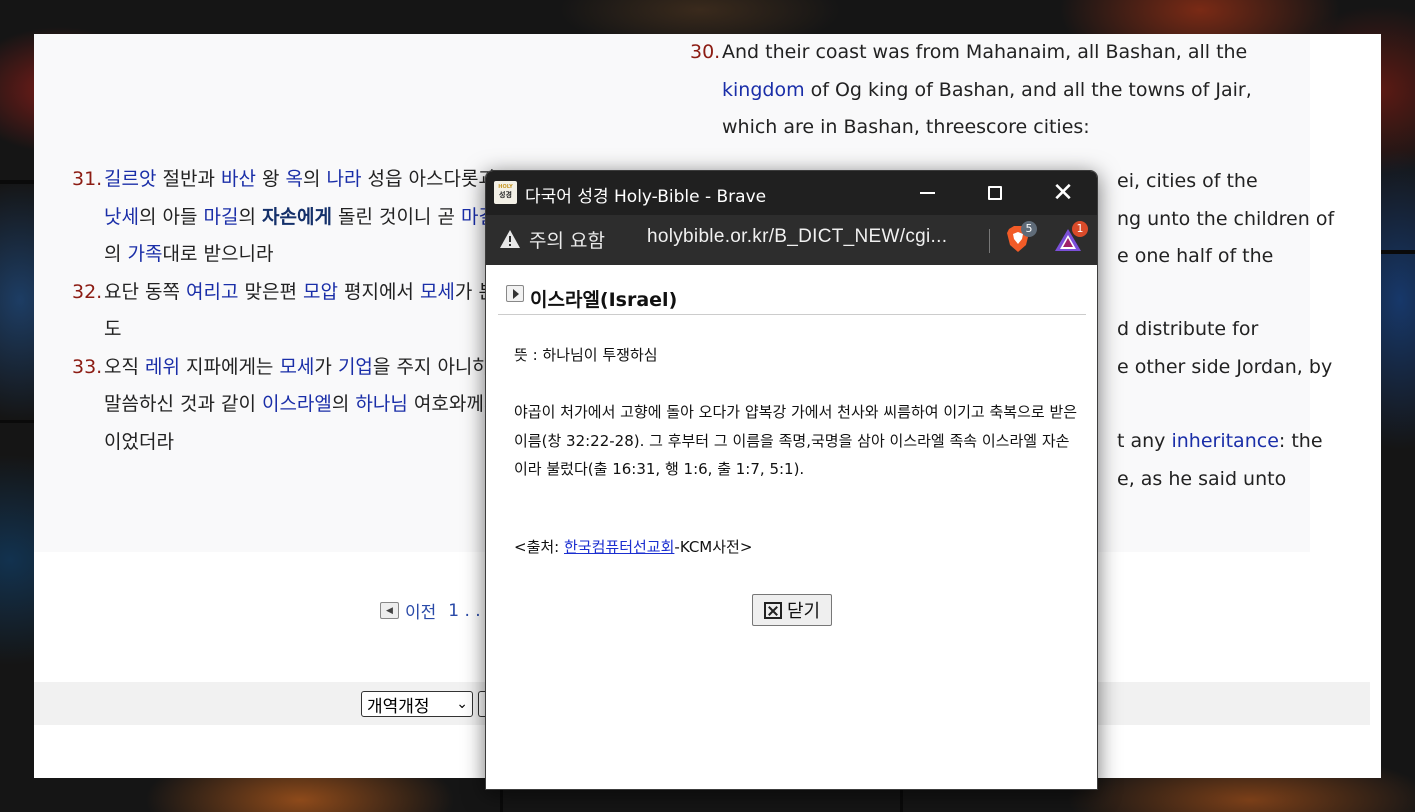 Image resolution: width=1415 pixels, height=812 pixels. Describe the element at coordinates (145, 254) in the screenshot. I see `word-link: 가족` at that location.